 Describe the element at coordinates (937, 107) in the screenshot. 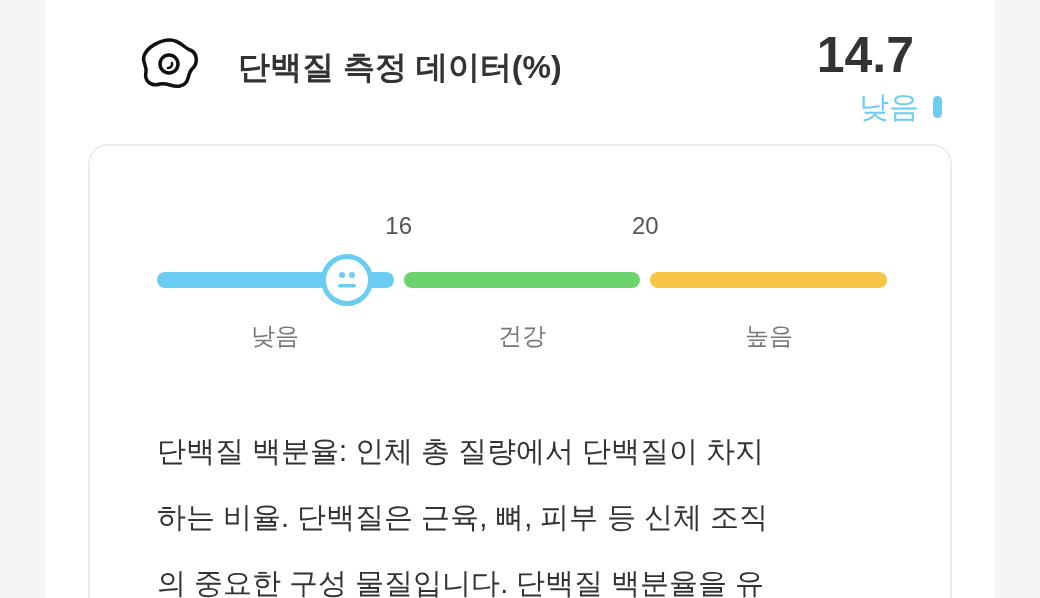

I see `status-indicator` at that location.